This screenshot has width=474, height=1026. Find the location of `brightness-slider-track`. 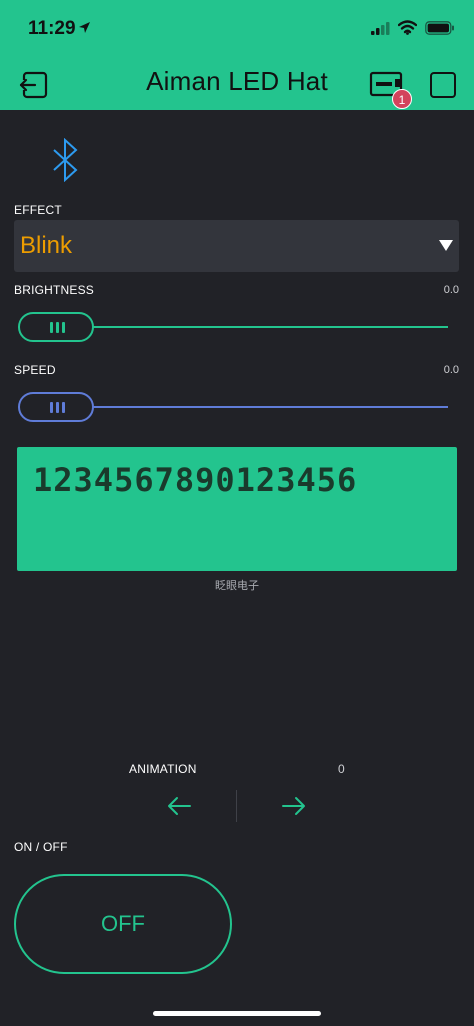

brightness-slider-track is located at coordinates (259, 327).